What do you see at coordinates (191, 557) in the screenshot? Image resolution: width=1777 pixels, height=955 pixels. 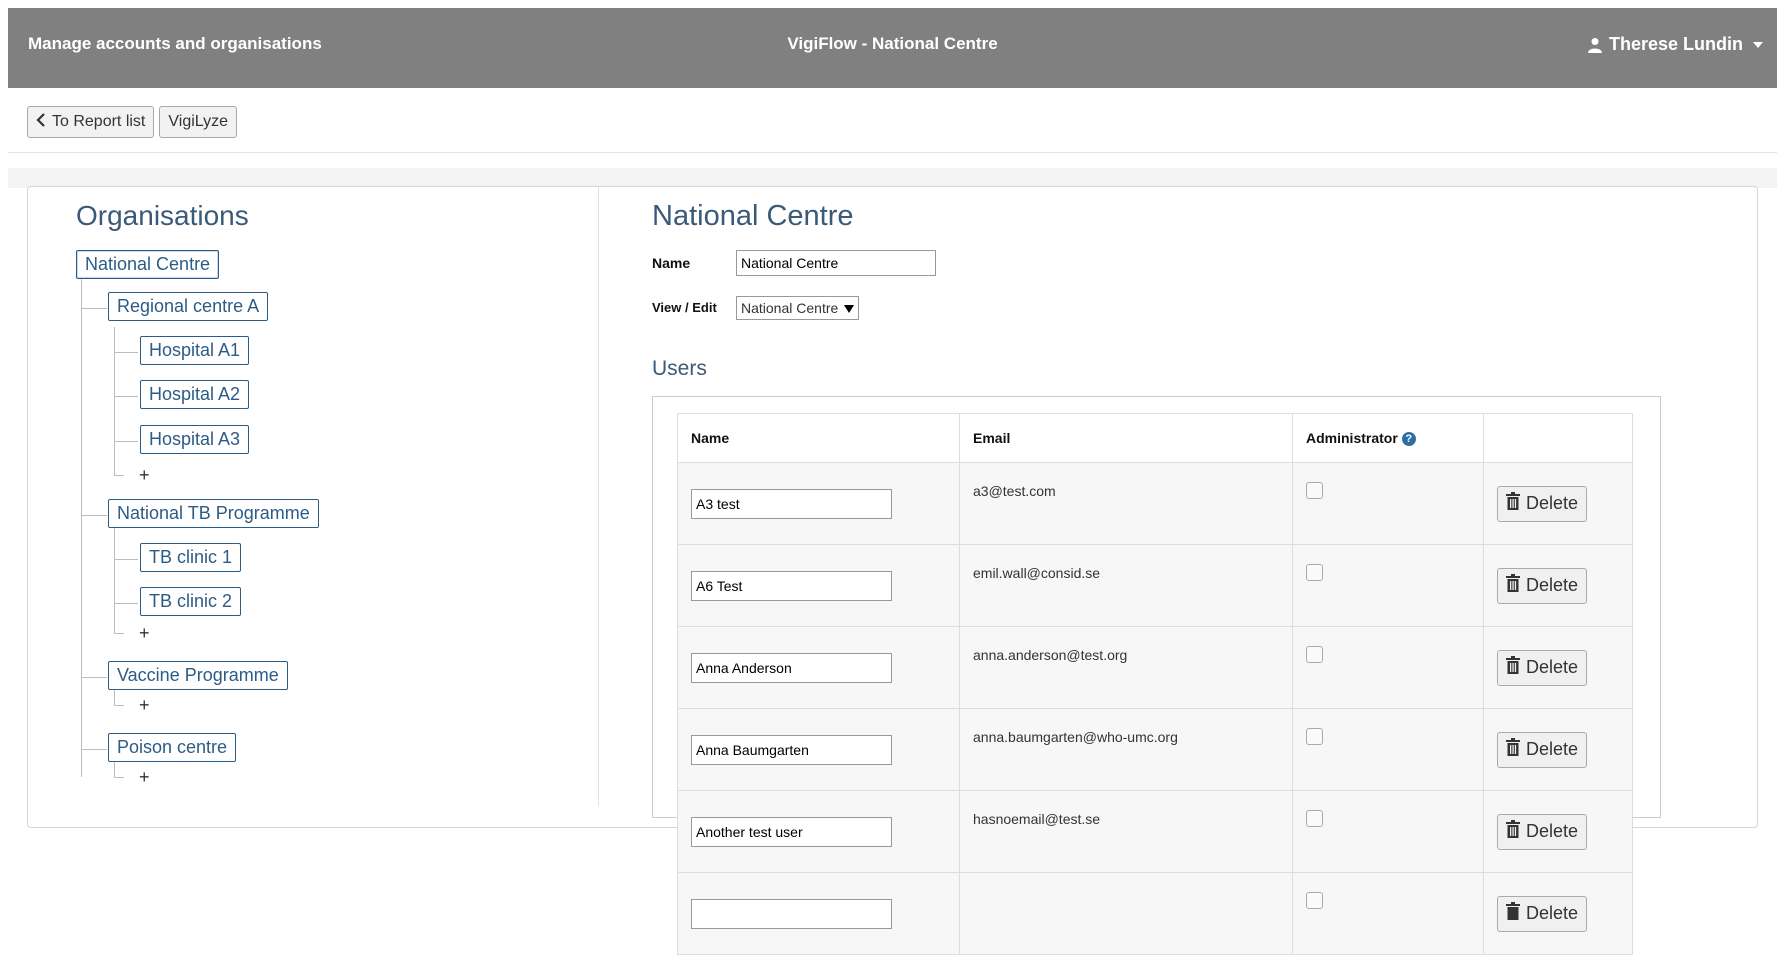 I see `org-node-tb-clinic-1: TB clinic 1` at bounding box center [191, 557].